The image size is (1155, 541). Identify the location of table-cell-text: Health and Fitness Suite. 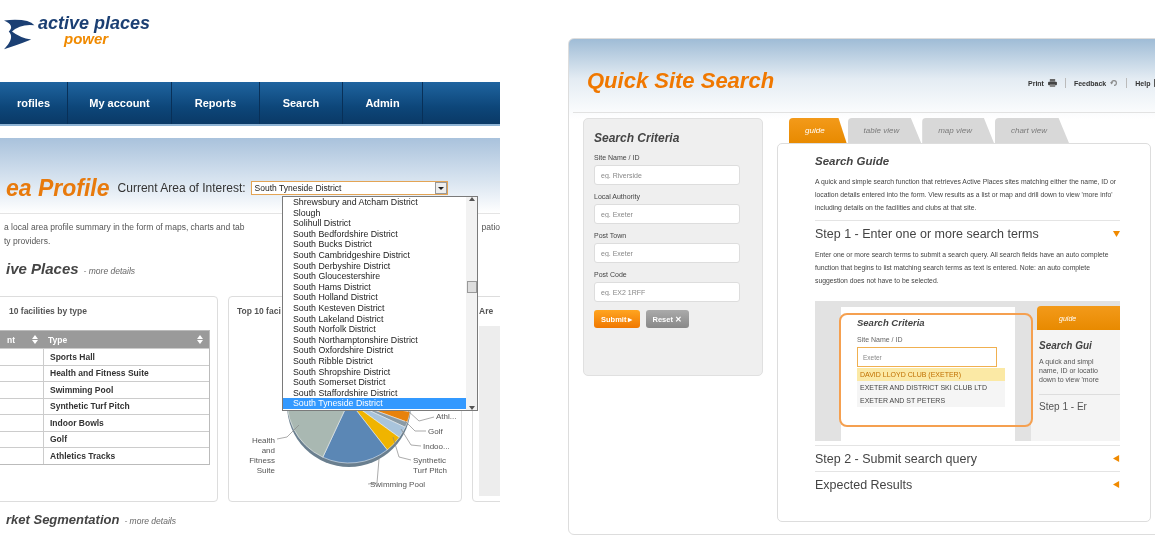
(99, 374).